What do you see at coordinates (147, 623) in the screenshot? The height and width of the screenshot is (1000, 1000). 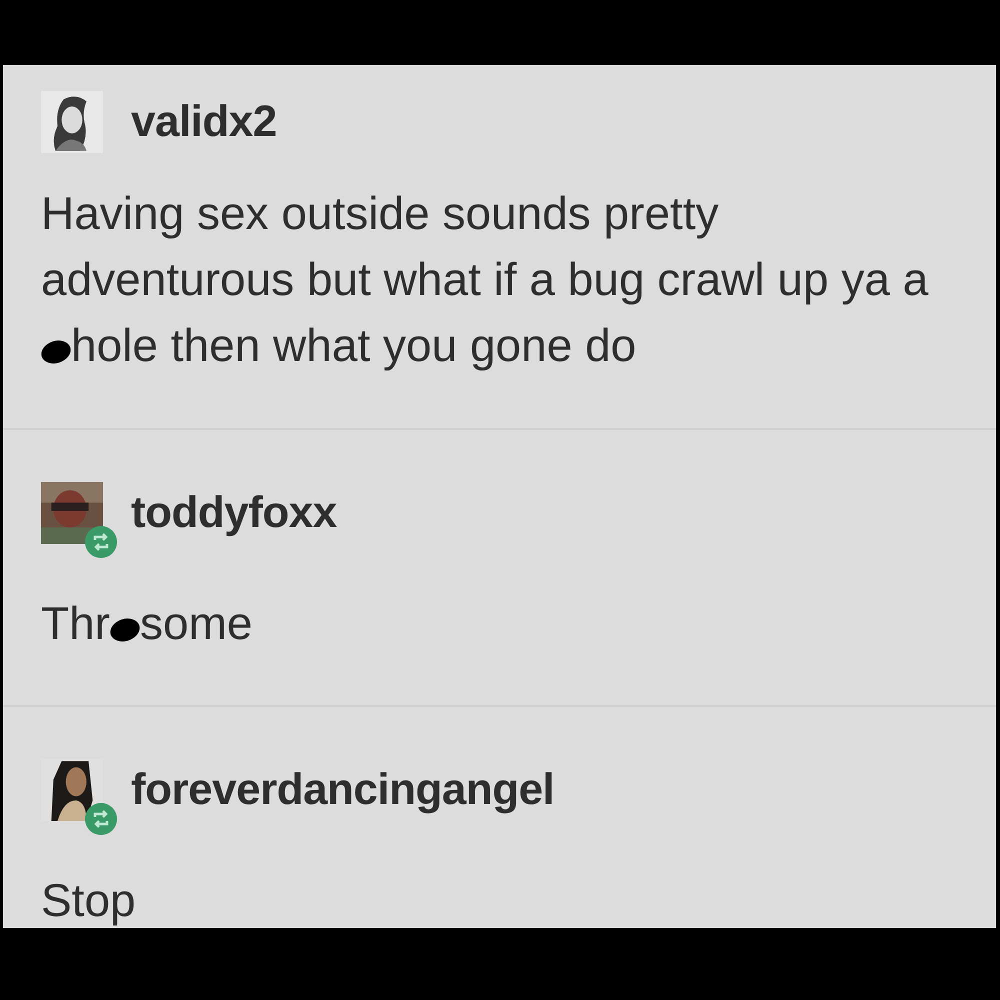 I see `post-text: Thr some` at bounding box center [147, 623].